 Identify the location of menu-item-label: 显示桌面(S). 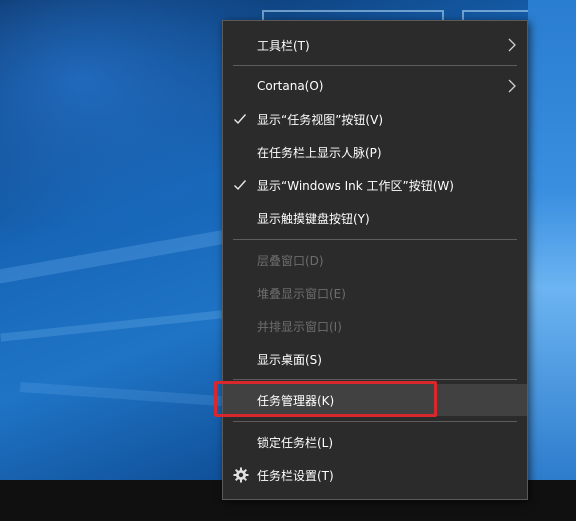
(289, 359).